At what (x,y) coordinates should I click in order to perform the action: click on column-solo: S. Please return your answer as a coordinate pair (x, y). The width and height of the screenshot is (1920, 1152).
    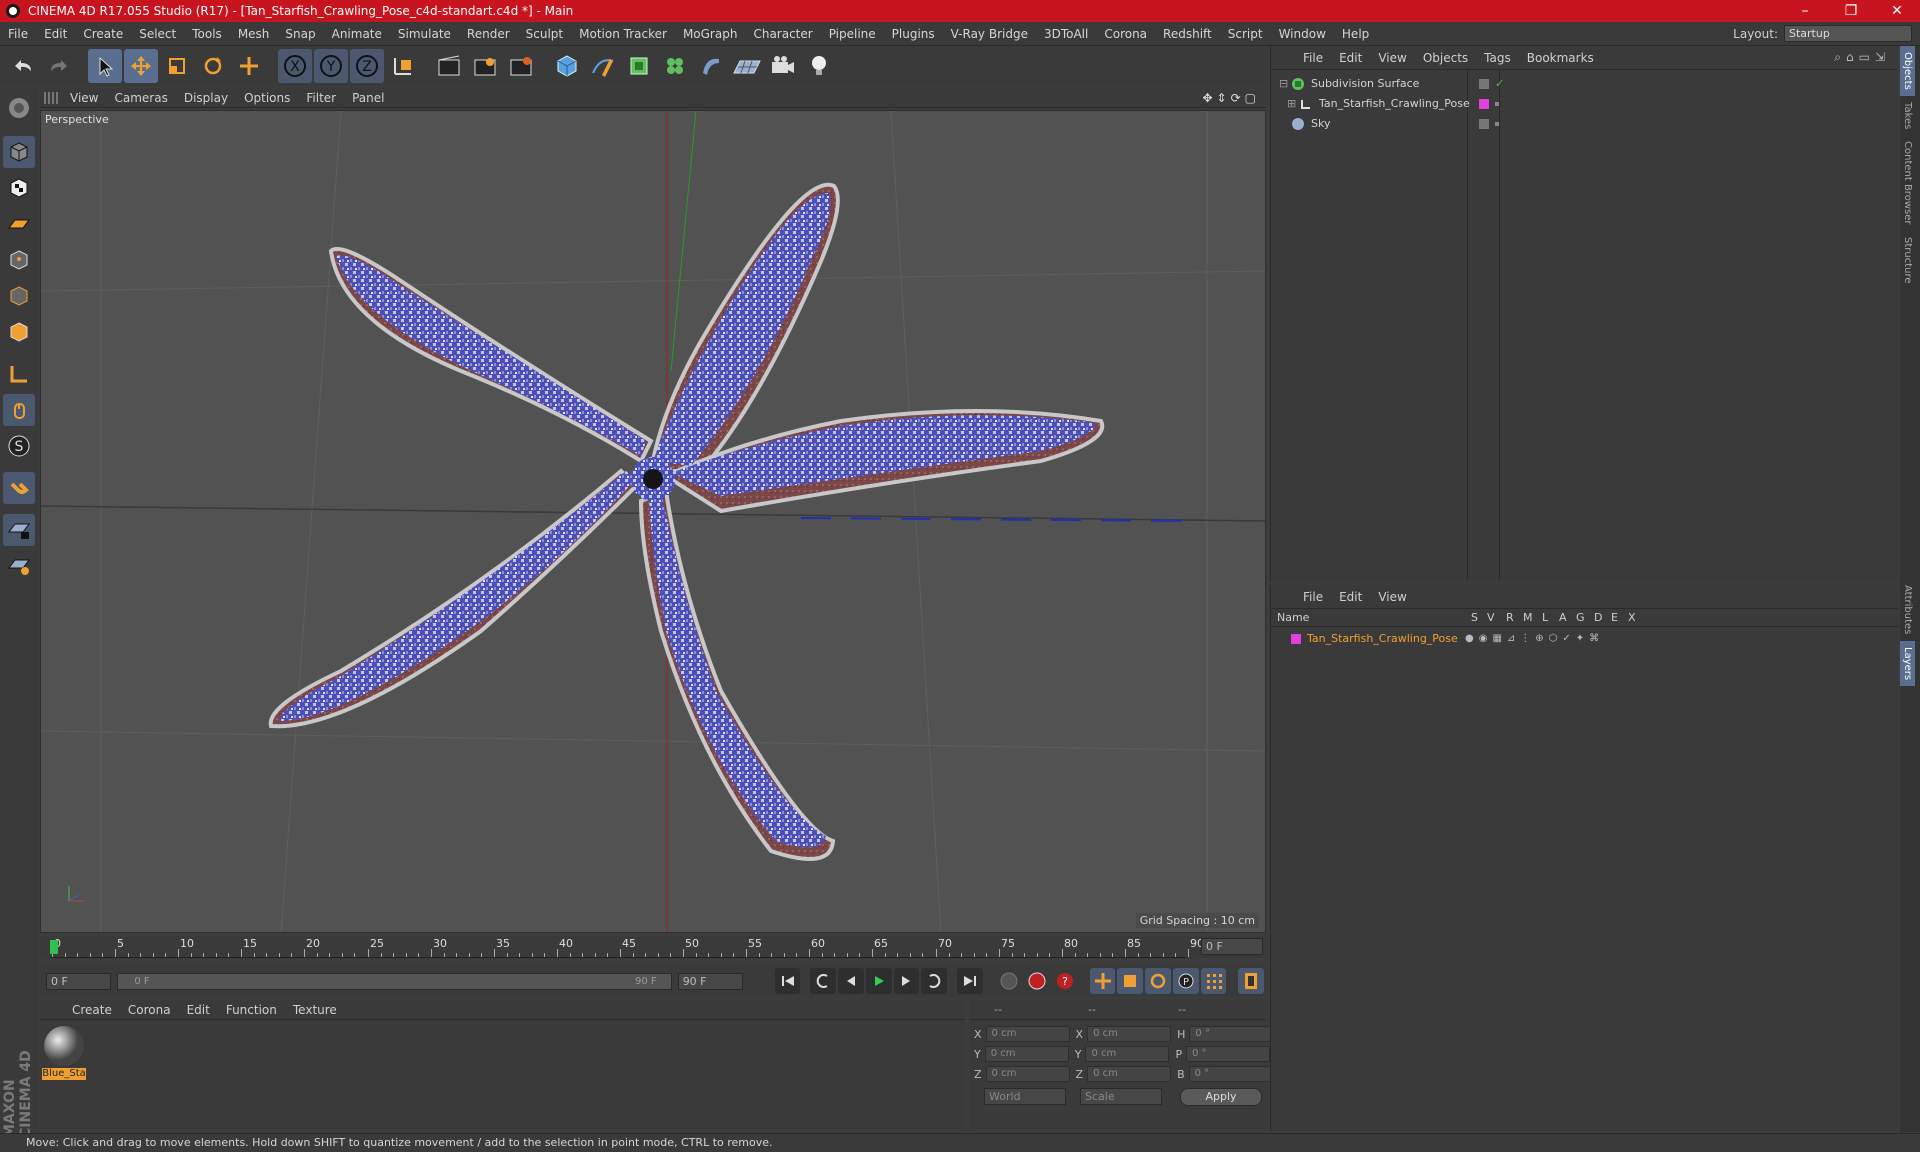
    Looking at the image, I should click on (1474, 617).